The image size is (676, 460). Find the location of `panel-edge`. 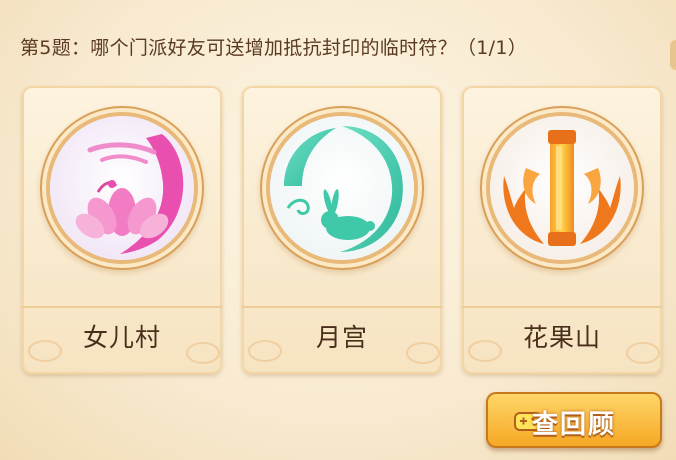

panel-edge is located at coordinates (673, 55).